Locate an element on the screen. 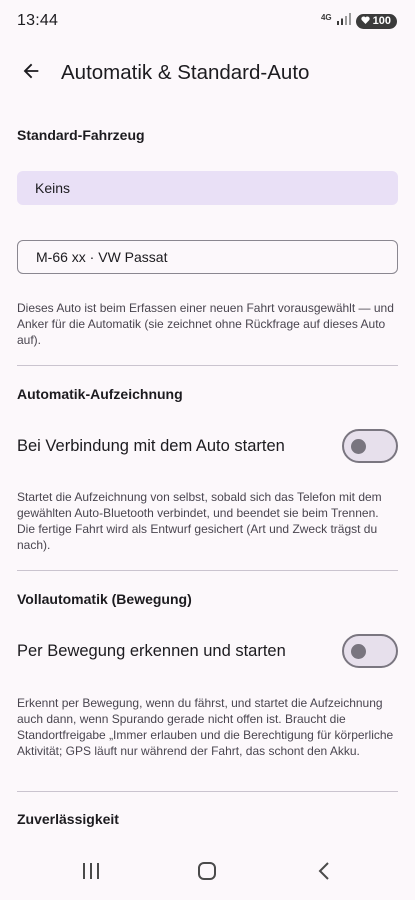 The image size is (415, 900). home-icon is located at coordinates (207, 873).